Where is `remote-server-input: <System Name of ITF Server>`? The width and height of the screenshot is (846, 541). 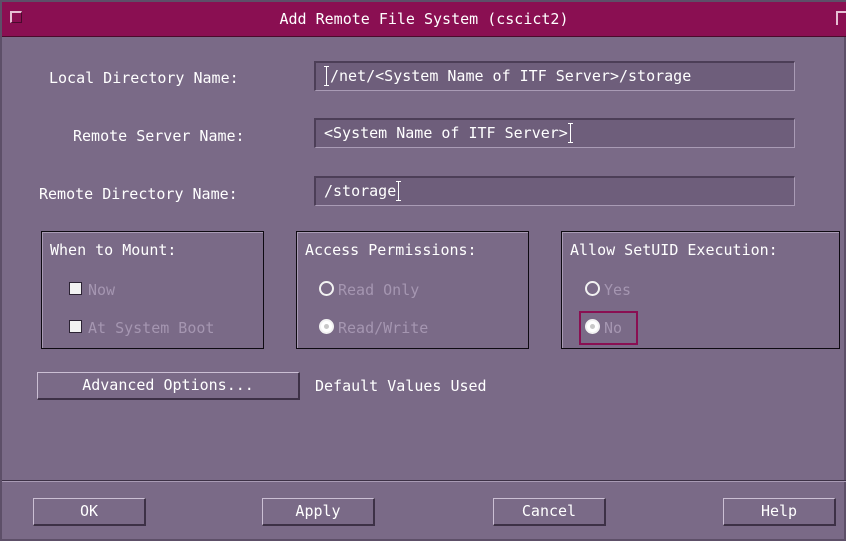
remote-server-input: <System Name of ITF Server> is located at coordinates (554, 133).